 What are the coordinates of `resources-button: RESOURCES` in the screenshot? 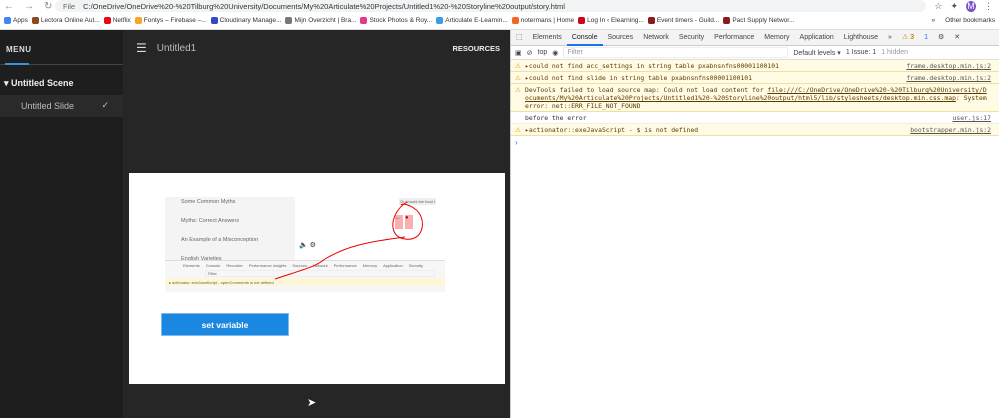 It's located at (476, 48).